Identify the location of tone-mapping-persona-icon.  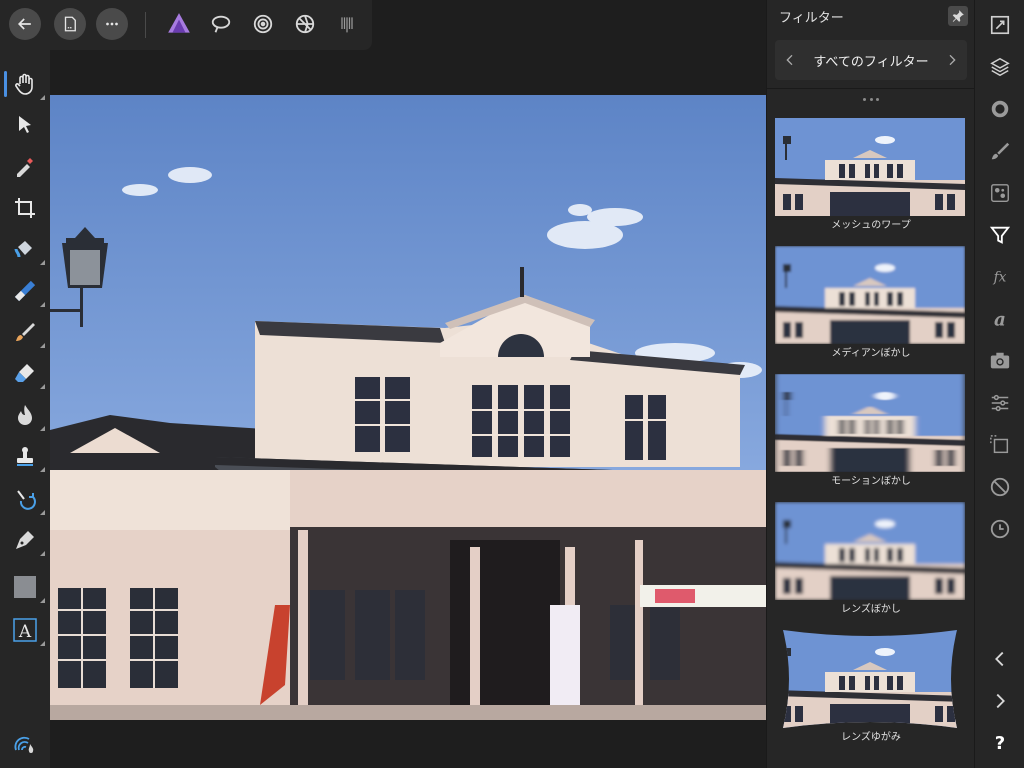
(305, 24).